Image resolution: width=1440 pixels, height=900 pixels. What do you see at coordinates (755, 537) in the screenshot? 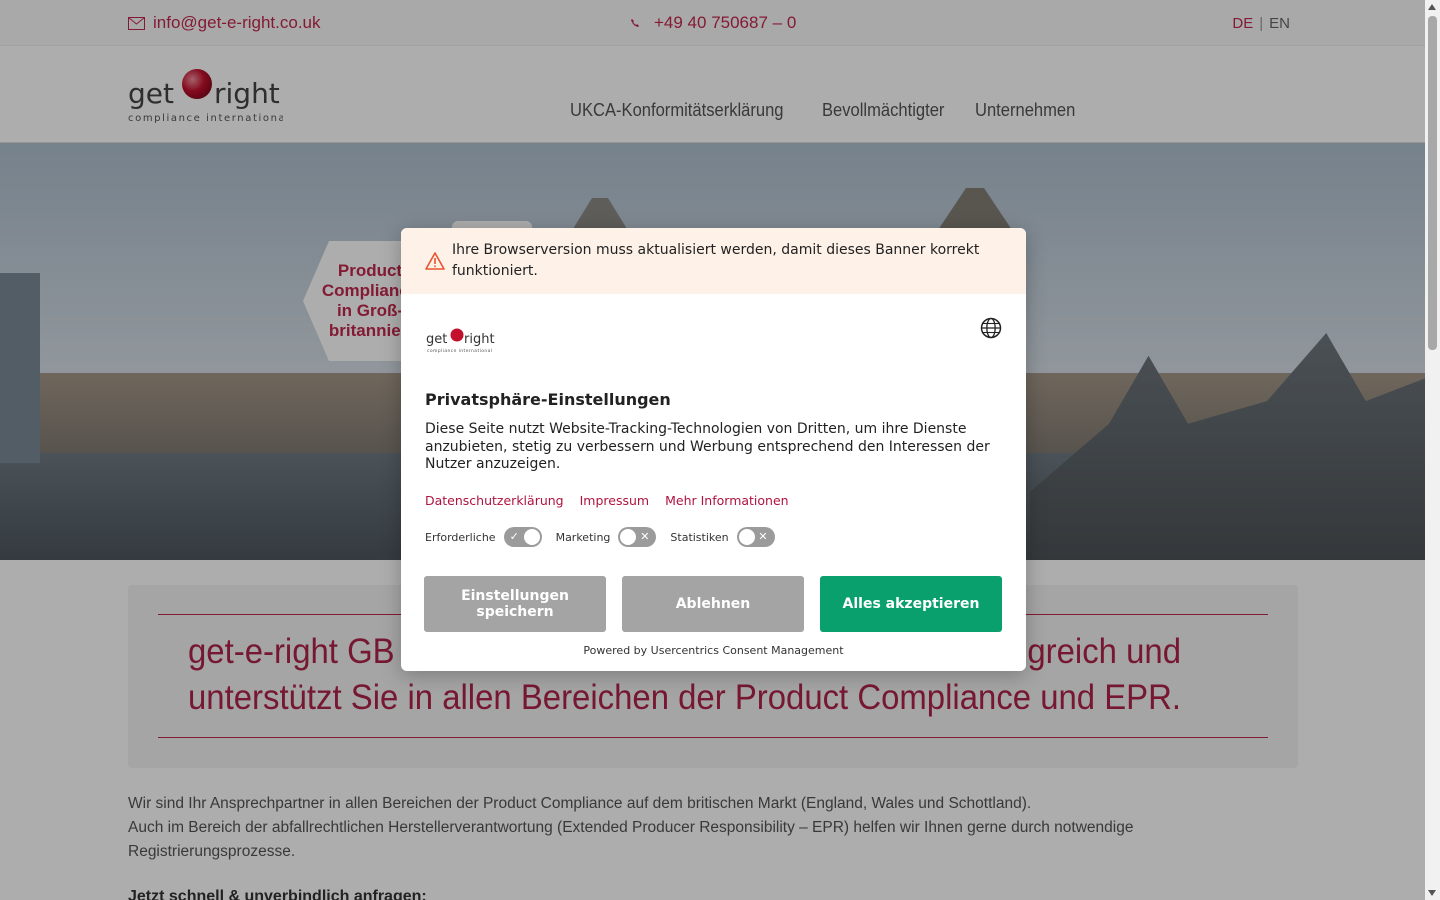
I see `statistics-toggle: ✕` at bounding box center [755, 537].